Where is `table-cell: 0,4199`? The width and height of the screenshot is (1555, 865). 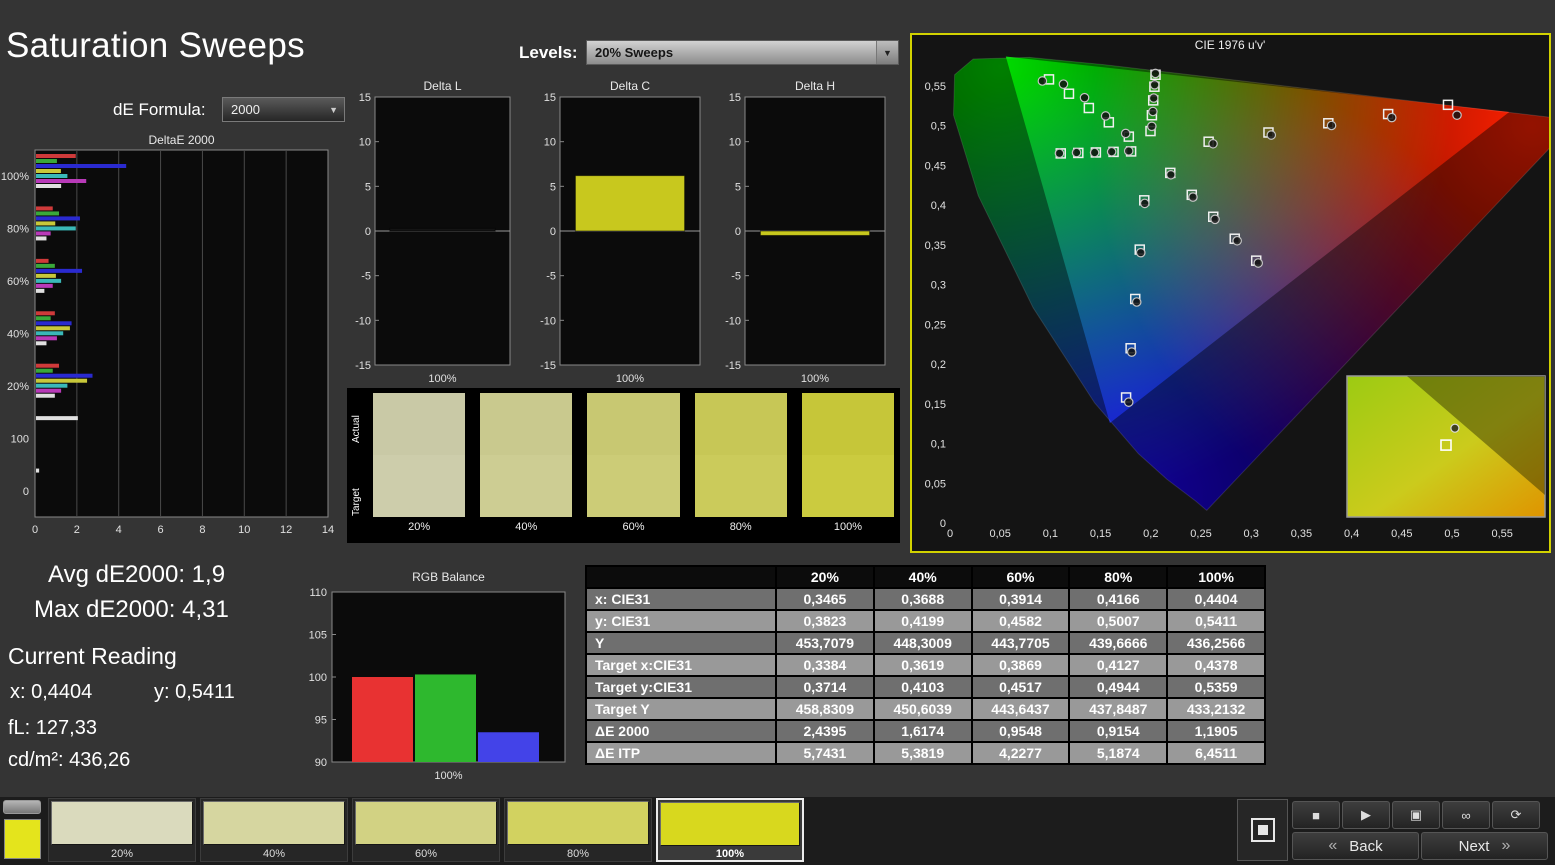 table-cell: 0,4199 is located at coordinates (922, 621).